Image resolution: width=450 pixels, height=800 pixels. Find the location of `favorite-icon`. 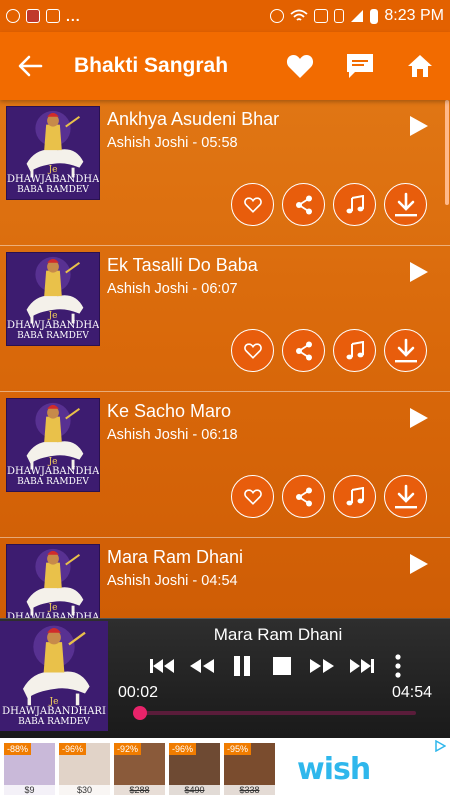

favorite-icon is located at coordinates (252, 350).